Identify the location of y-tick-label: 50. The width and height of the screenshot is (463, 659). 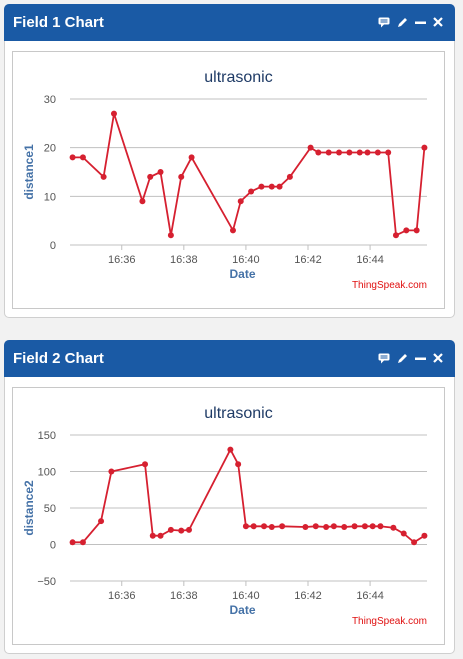
(50, 509).